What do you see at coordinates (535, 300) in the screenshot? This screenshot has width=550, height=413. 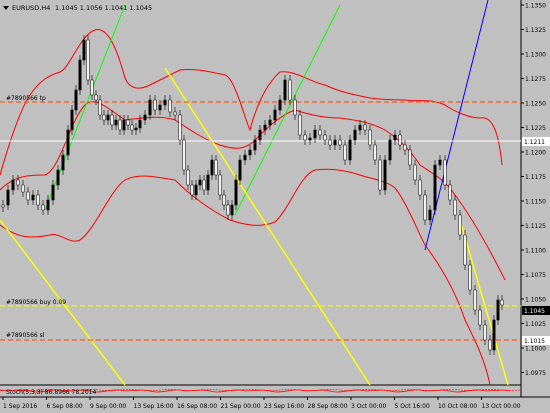 I see `price-tick-label: 1.1050` at bounding box center [535, 300].